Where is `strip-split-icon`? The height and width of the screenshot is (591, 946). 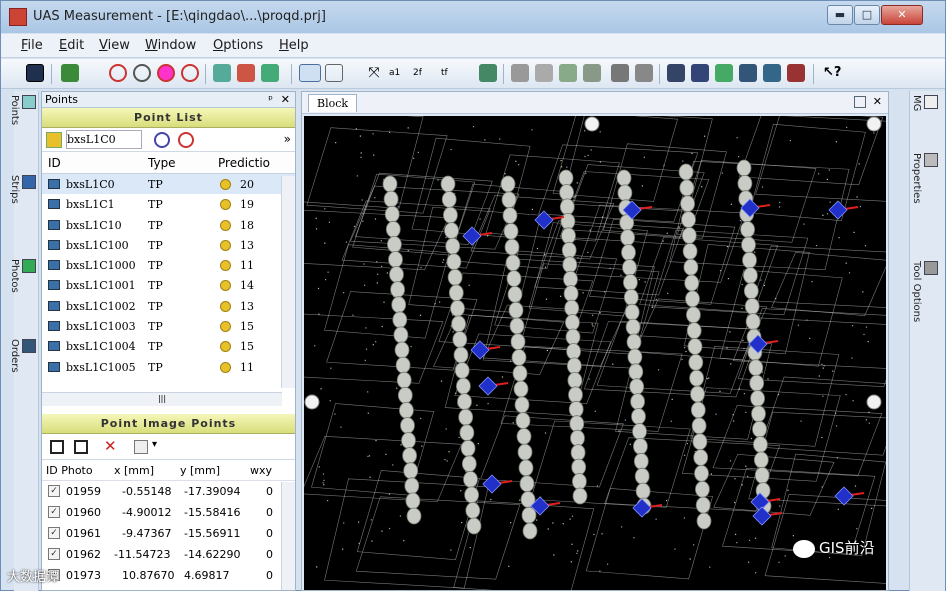 strip-split-icon is located at coordinates (592, 73).